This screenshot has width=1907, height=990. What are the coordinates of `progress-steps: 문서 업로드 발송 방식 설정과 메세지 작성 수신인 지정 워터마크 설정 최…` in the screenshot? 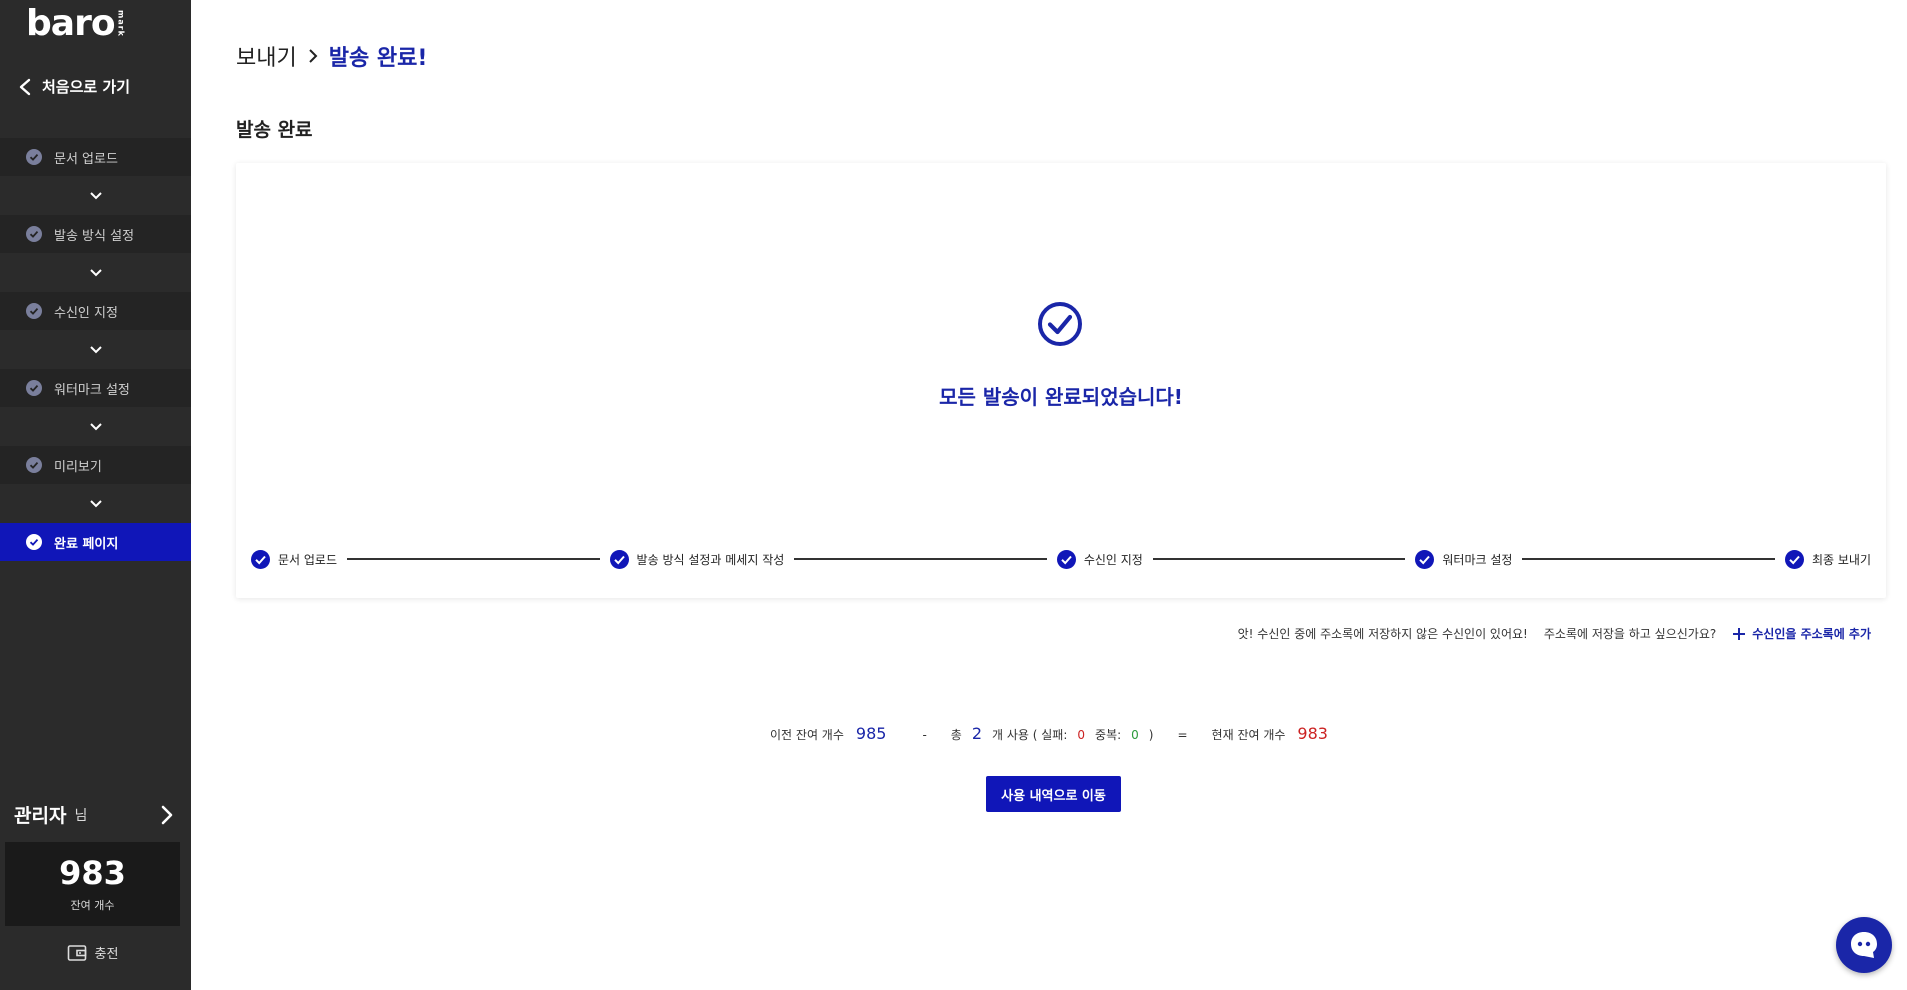 It's located at (1061, 559).